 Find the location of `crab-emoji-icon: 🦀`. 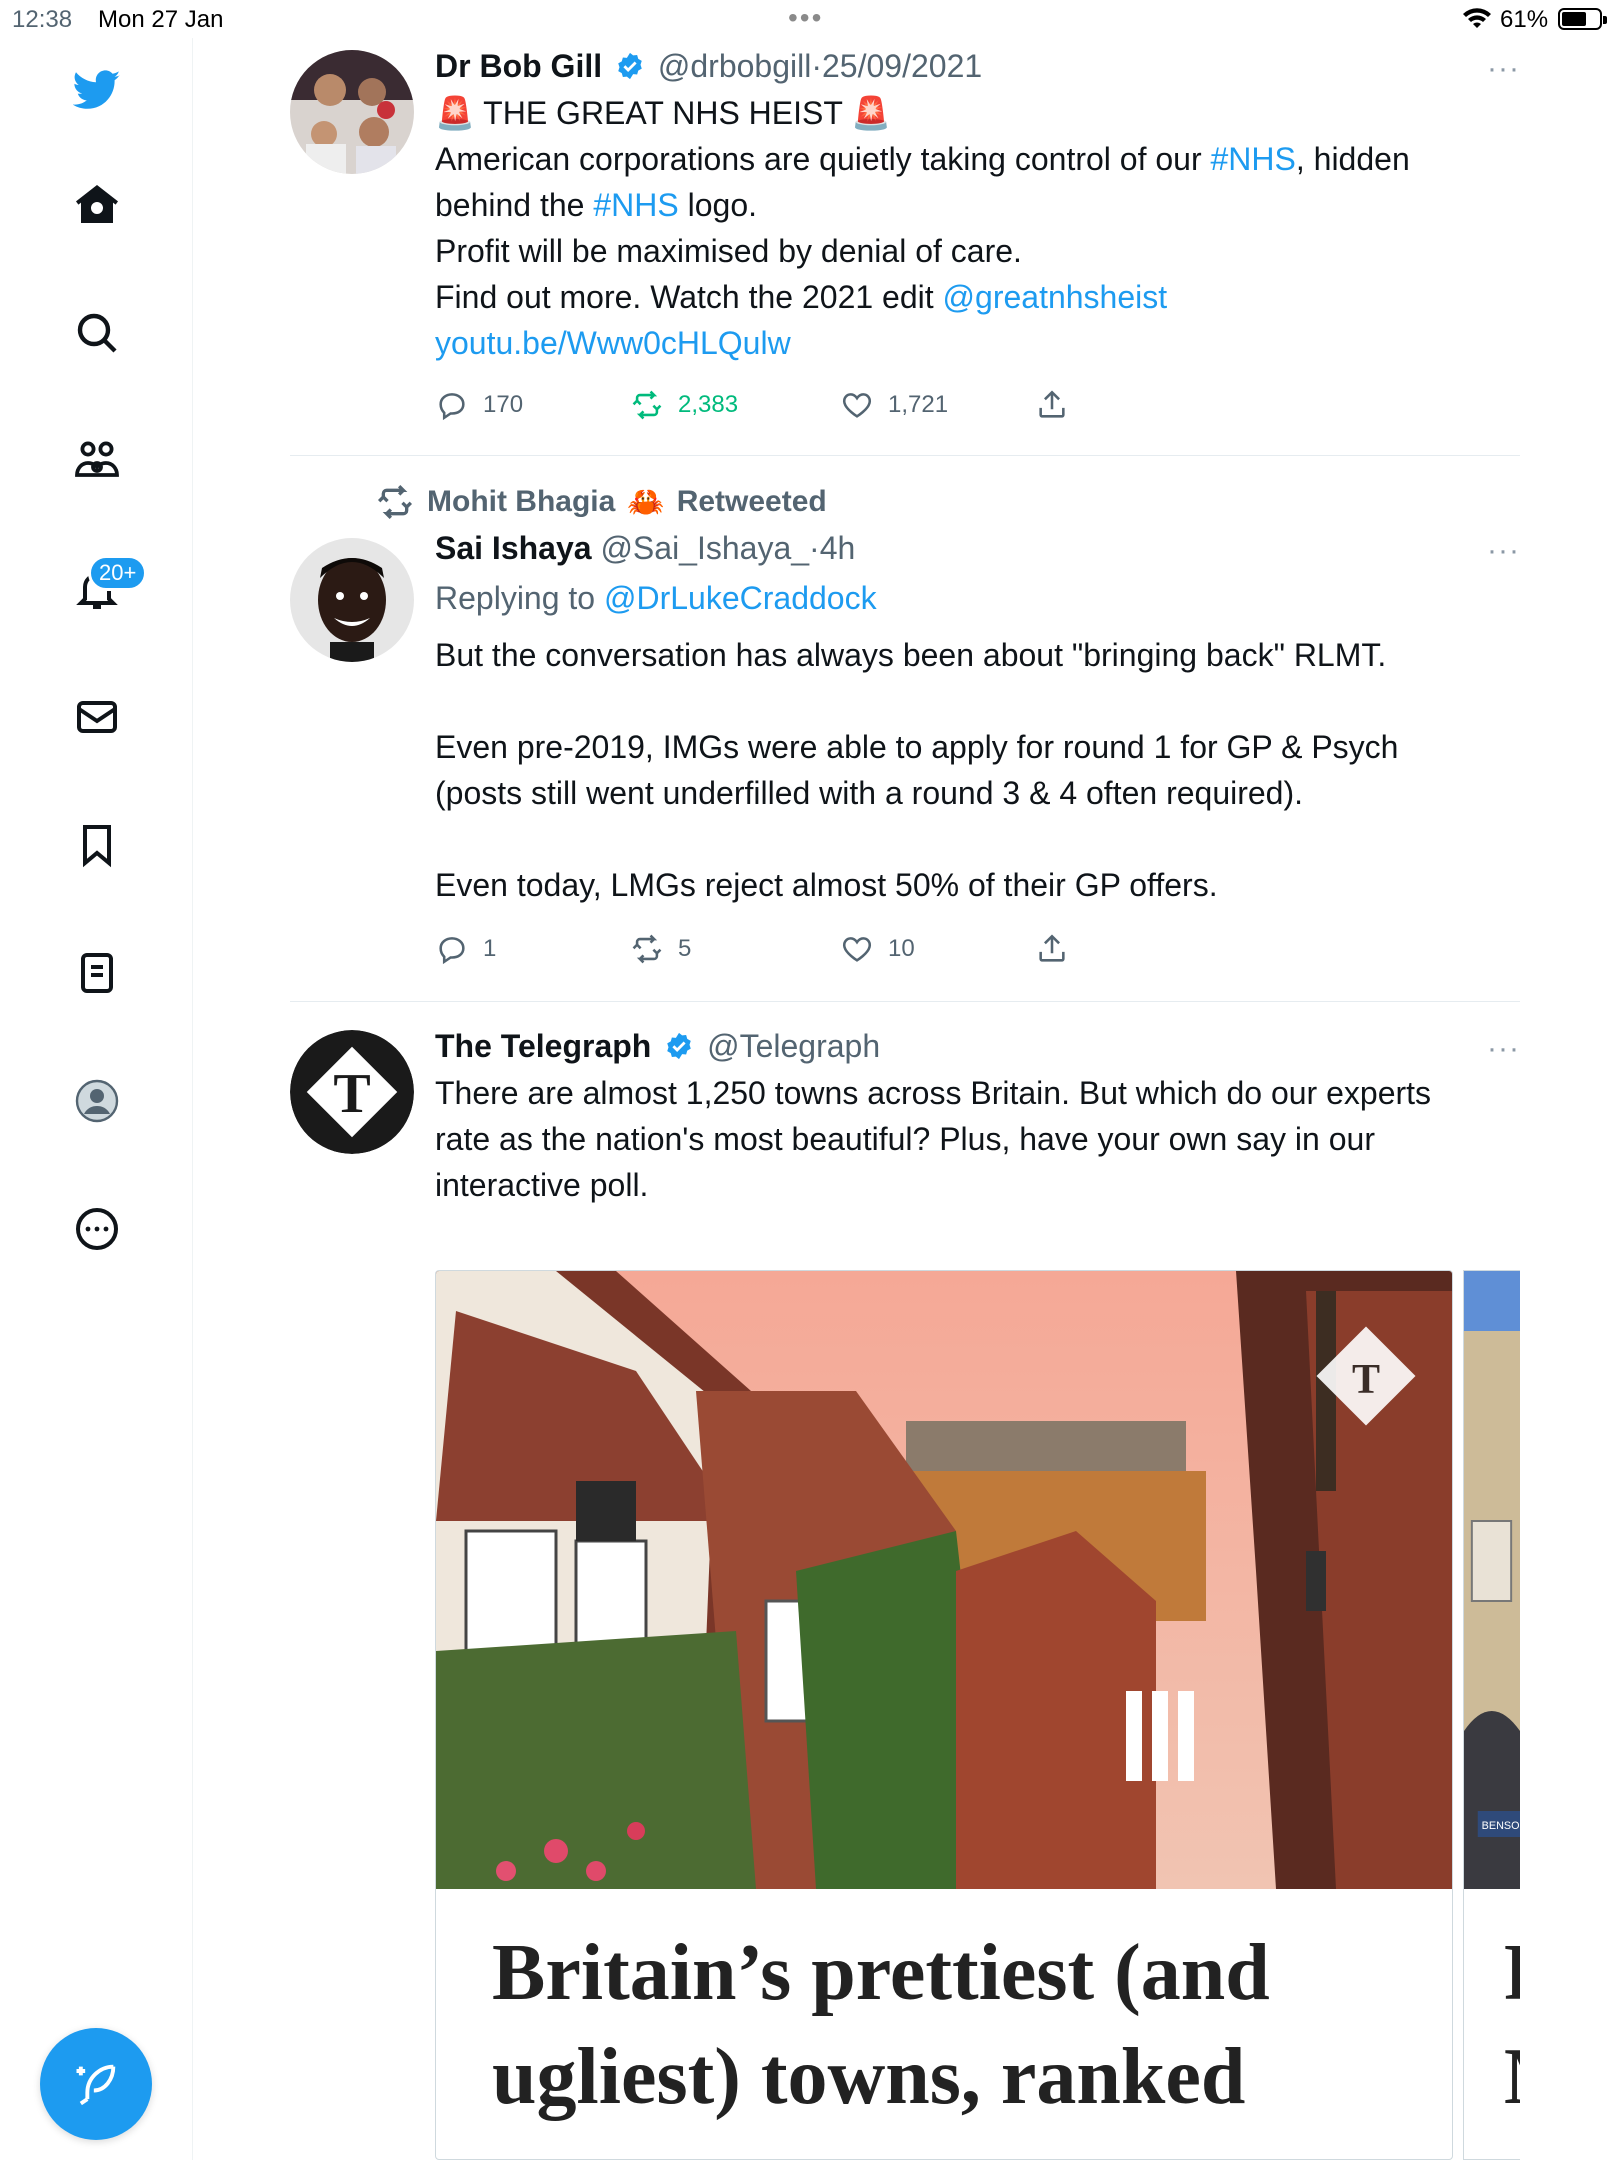

crab-emoji-icon: 🦀 is located at coordinates (646, 502).